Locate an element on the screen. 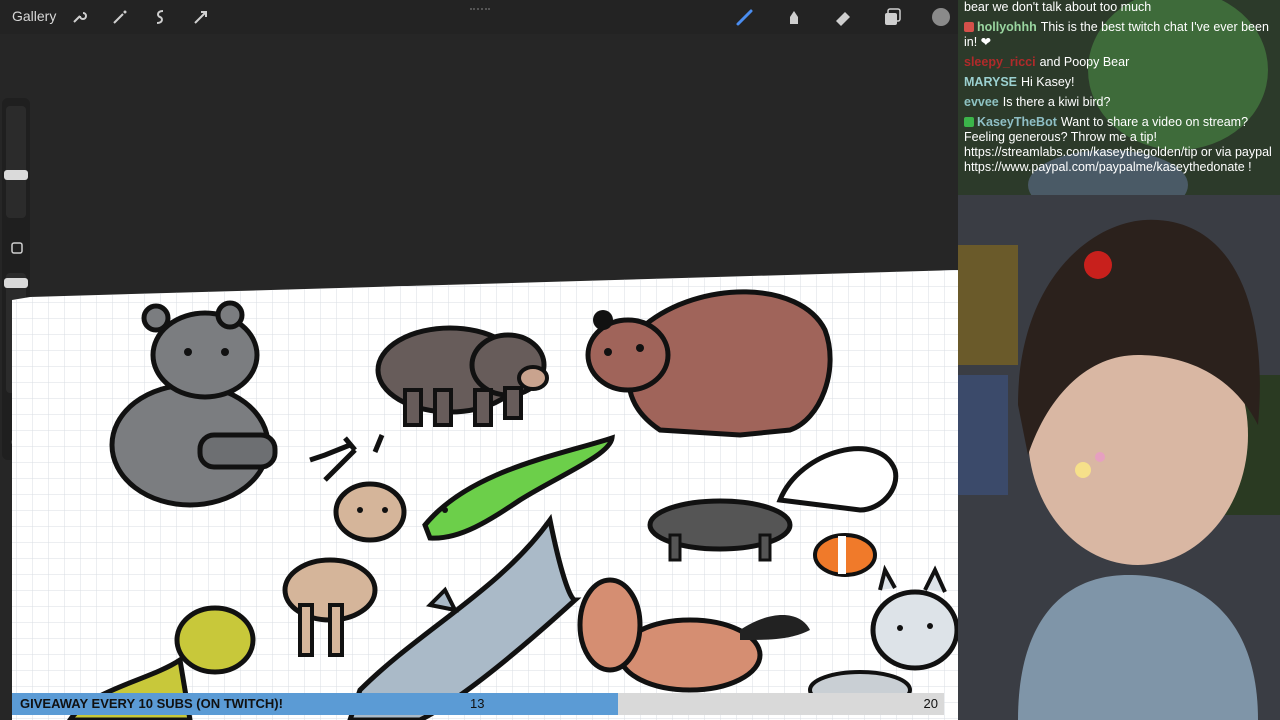 The height and width of the screenshot is (720, 1280). chat-text: bear we don't talk about too much is located at coordinates (1058, 7).